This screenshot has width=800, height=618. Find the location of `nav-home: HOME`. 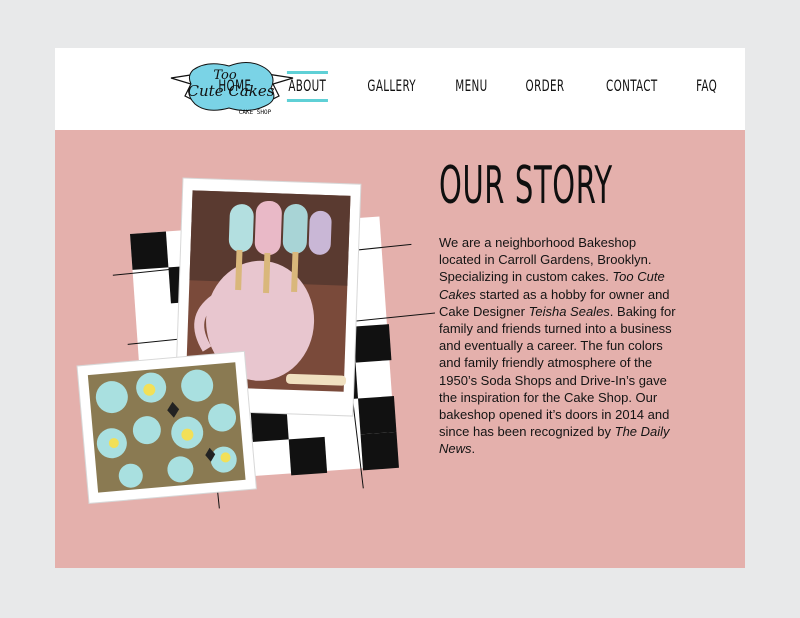

nav-home: HOME is located at coordinates (235, 86).